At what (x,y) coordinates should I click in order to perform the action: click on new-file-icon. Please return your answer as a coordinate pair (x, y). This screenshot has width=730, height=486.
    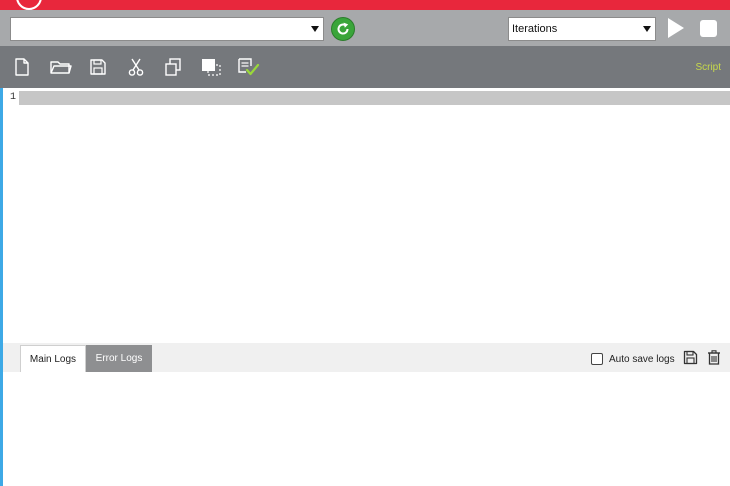
    Looking at the image, I should click on (22, 67).